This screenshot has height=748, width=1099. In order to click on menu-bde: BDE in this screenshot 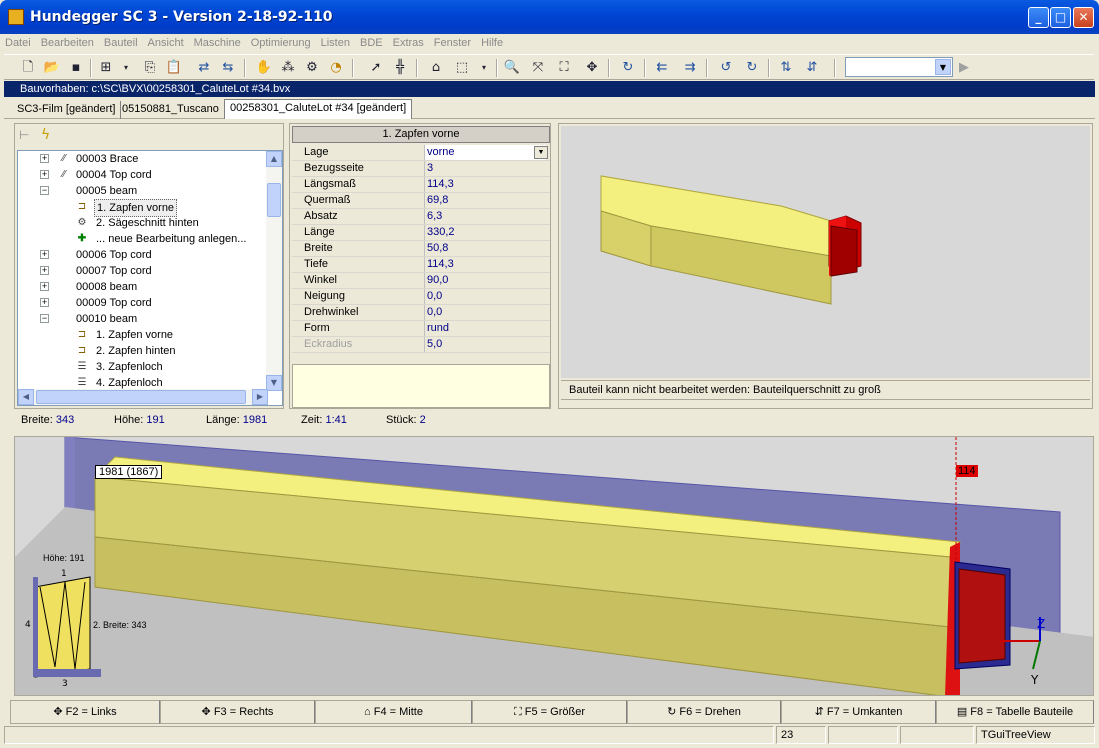, I will do `click(371, 43)`.